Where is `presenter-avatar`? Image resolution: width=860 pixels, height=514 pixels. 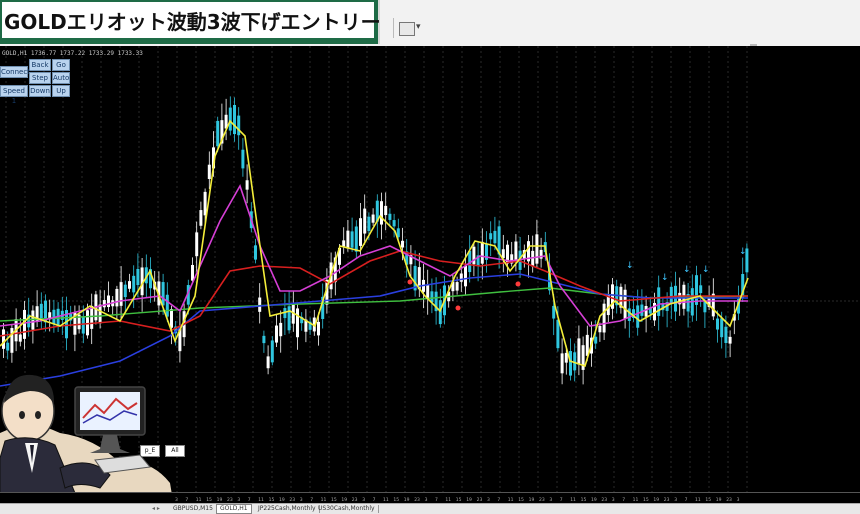
presenter-avatar is located at coordinates (87, 443).